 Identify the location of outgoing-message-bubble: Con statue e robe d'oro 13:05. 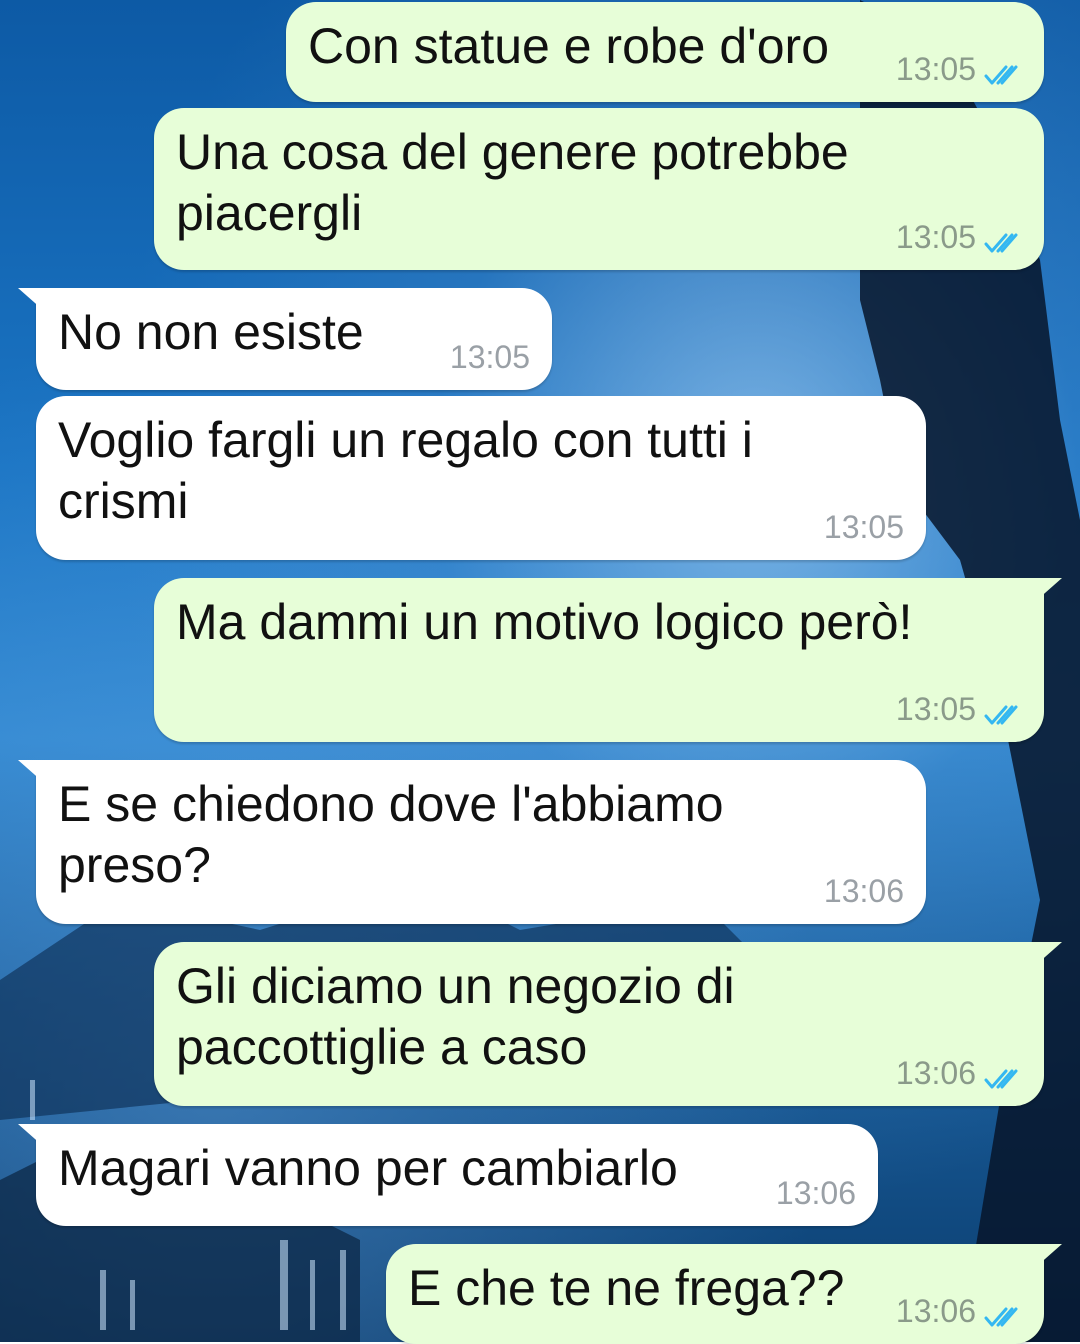
(665, 52).